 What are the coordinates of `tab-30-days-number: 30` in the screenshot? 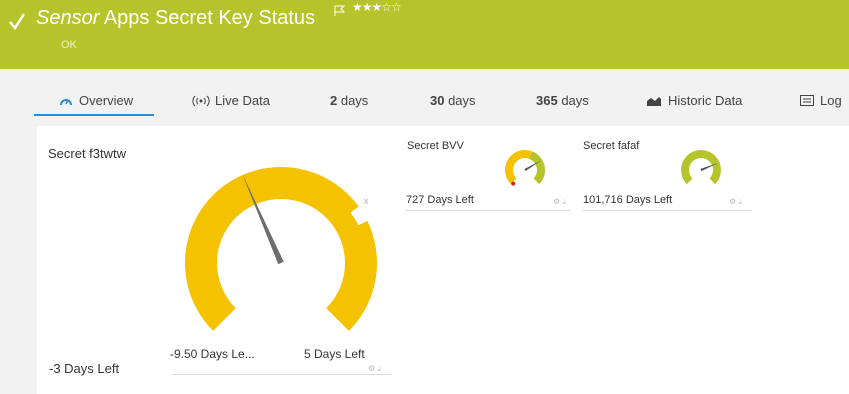 It's located at (437, 100).